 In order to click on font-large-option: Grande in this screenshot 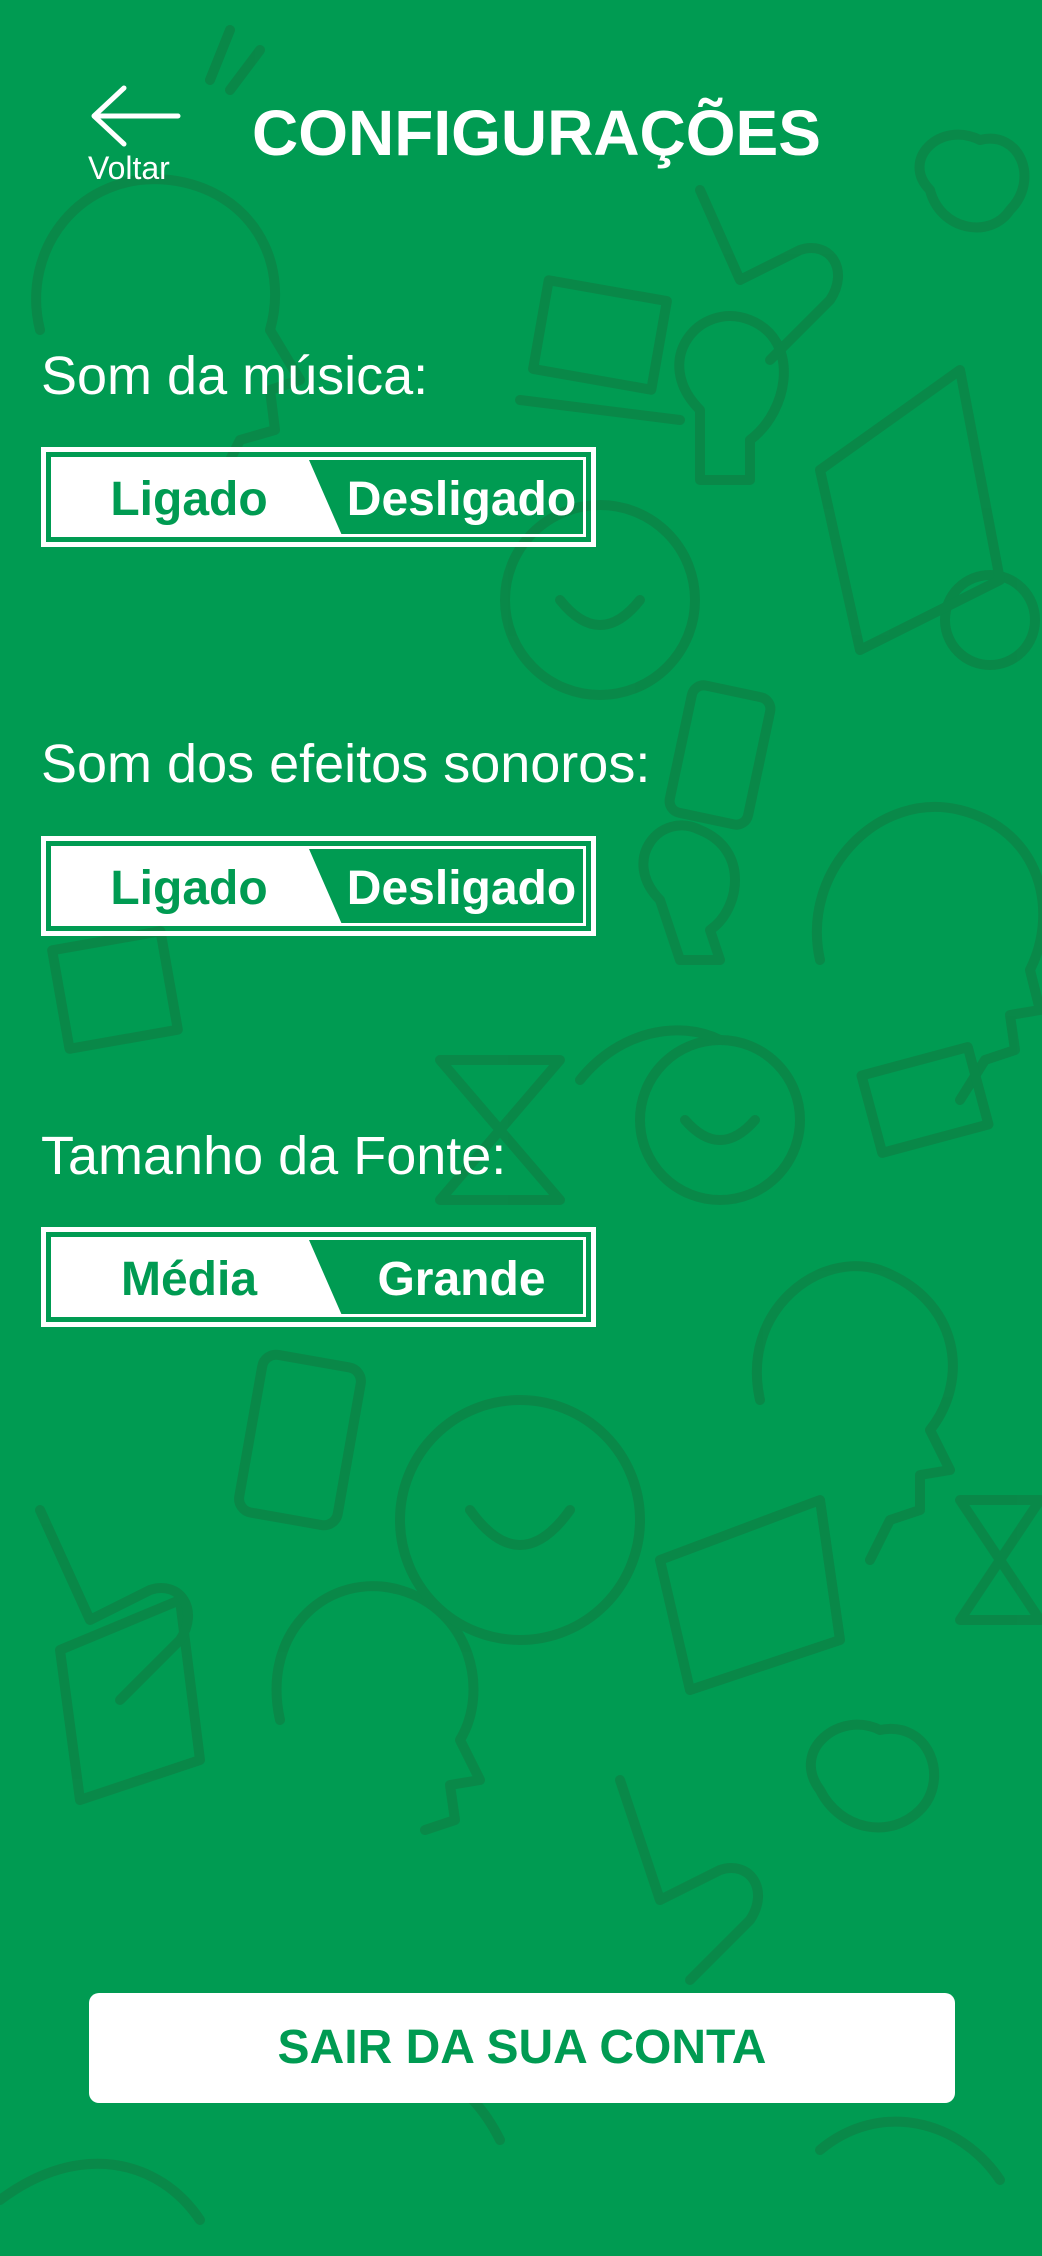, I will do `click(458, 1277)`.